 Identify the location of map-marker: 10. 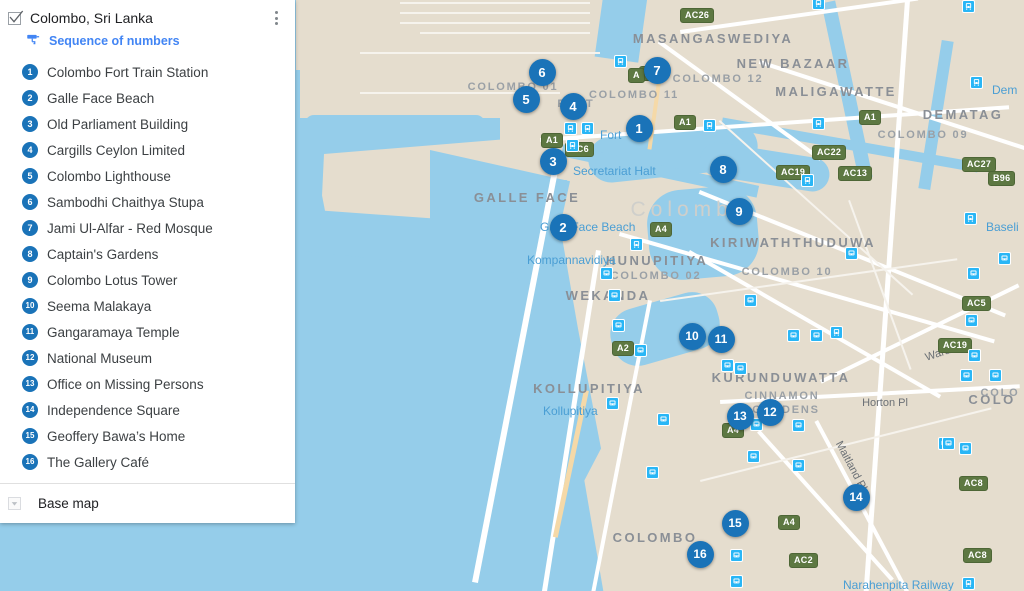
(692, 336).